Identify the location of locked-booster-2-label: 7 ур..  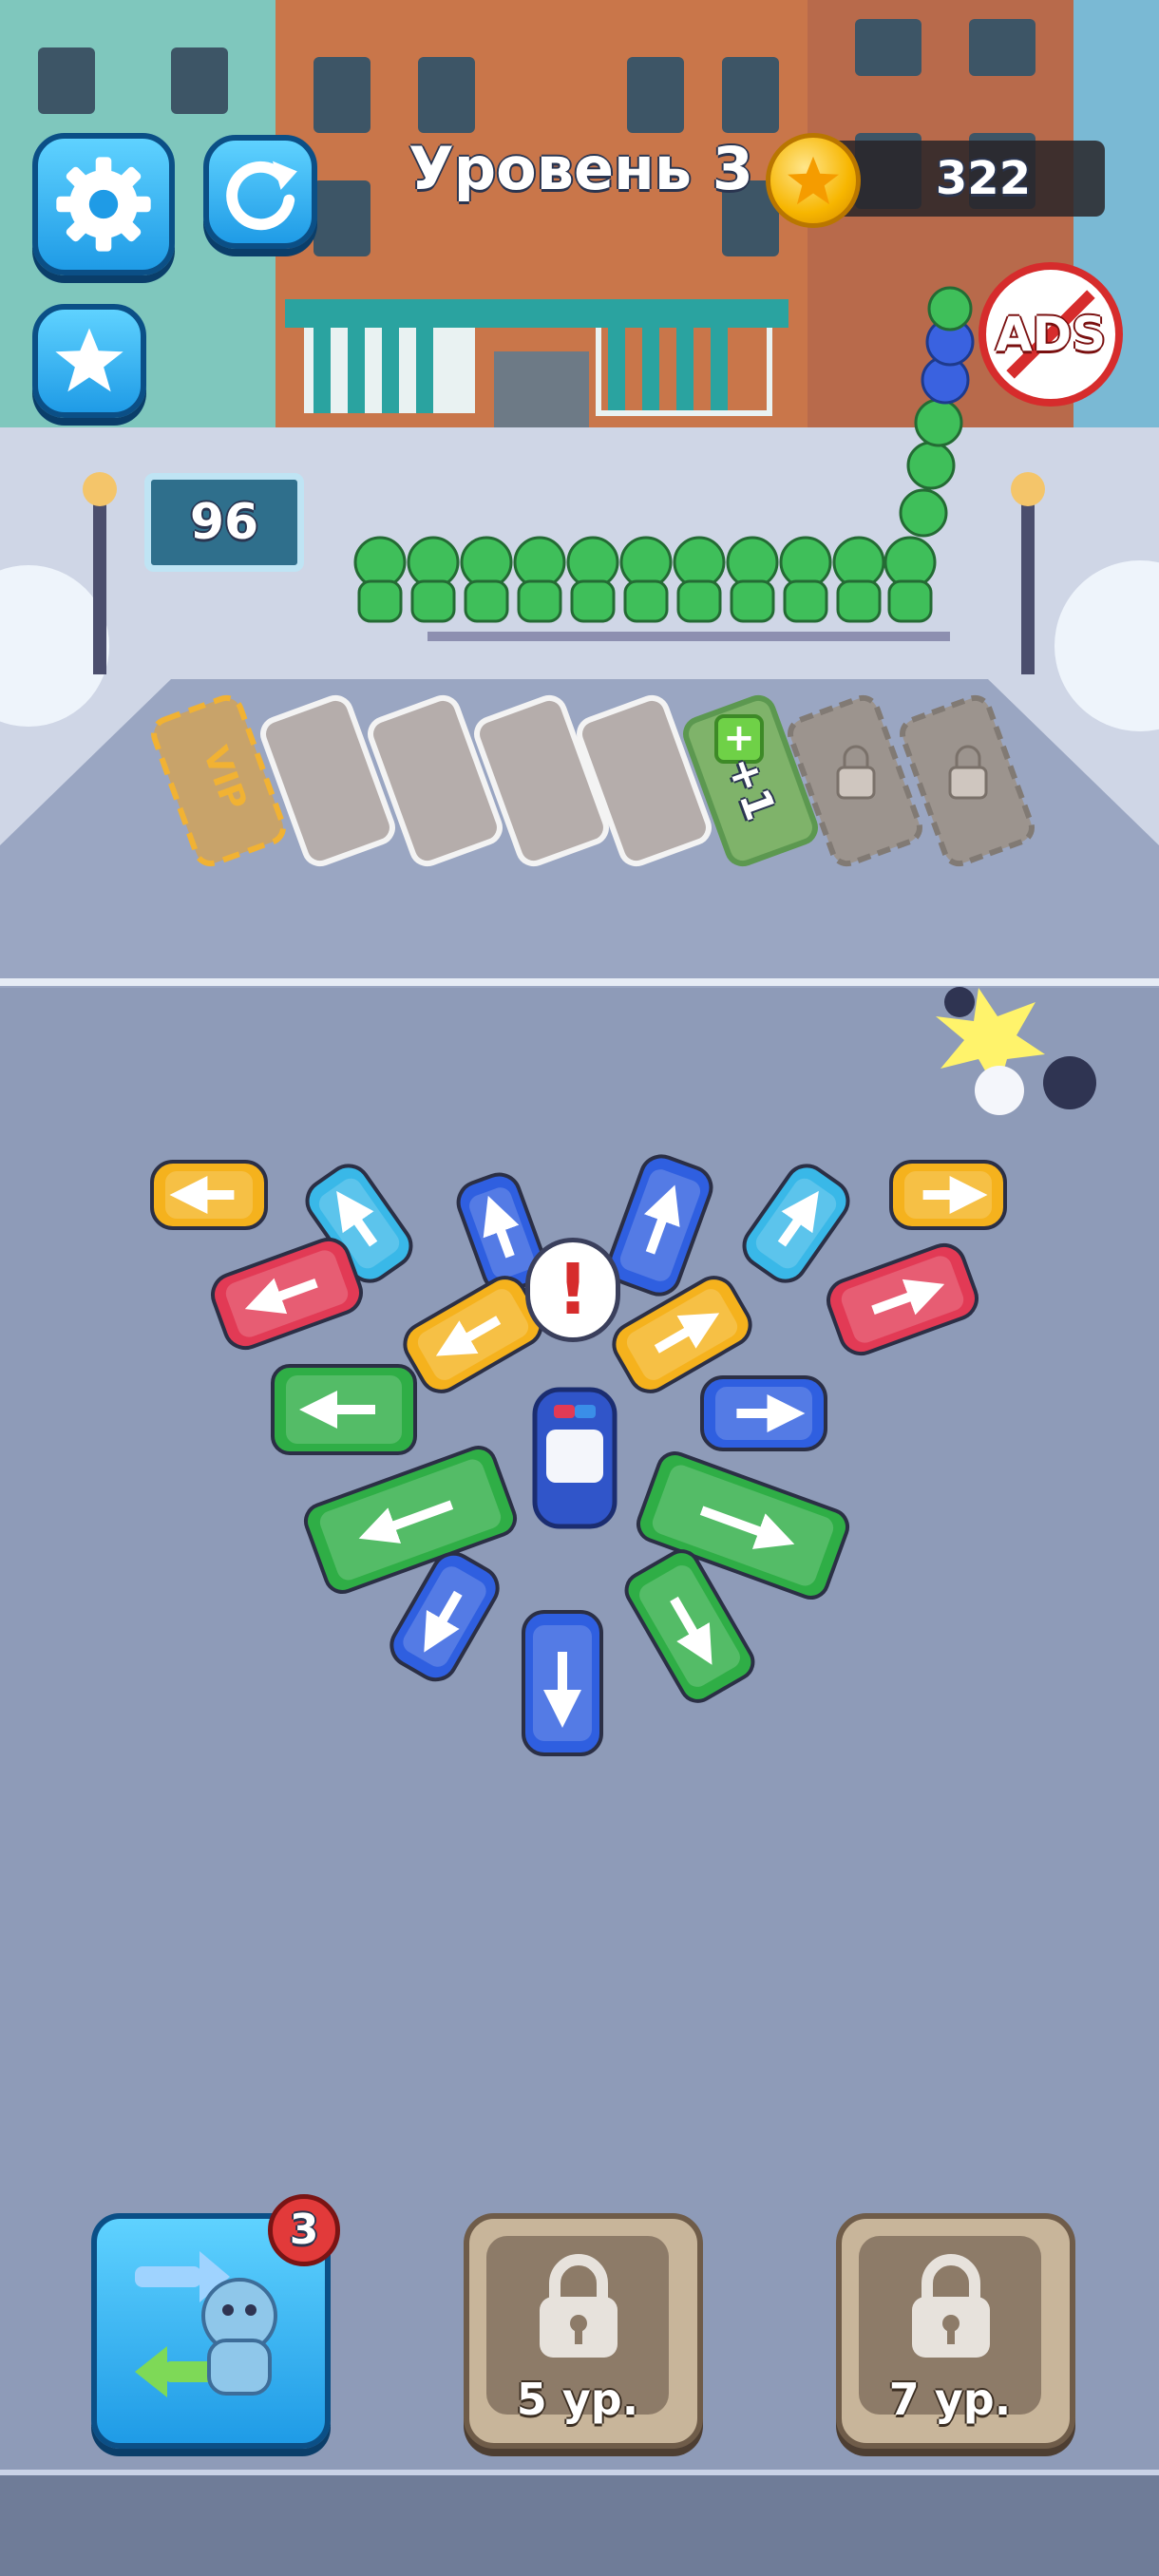
(950, 2399).